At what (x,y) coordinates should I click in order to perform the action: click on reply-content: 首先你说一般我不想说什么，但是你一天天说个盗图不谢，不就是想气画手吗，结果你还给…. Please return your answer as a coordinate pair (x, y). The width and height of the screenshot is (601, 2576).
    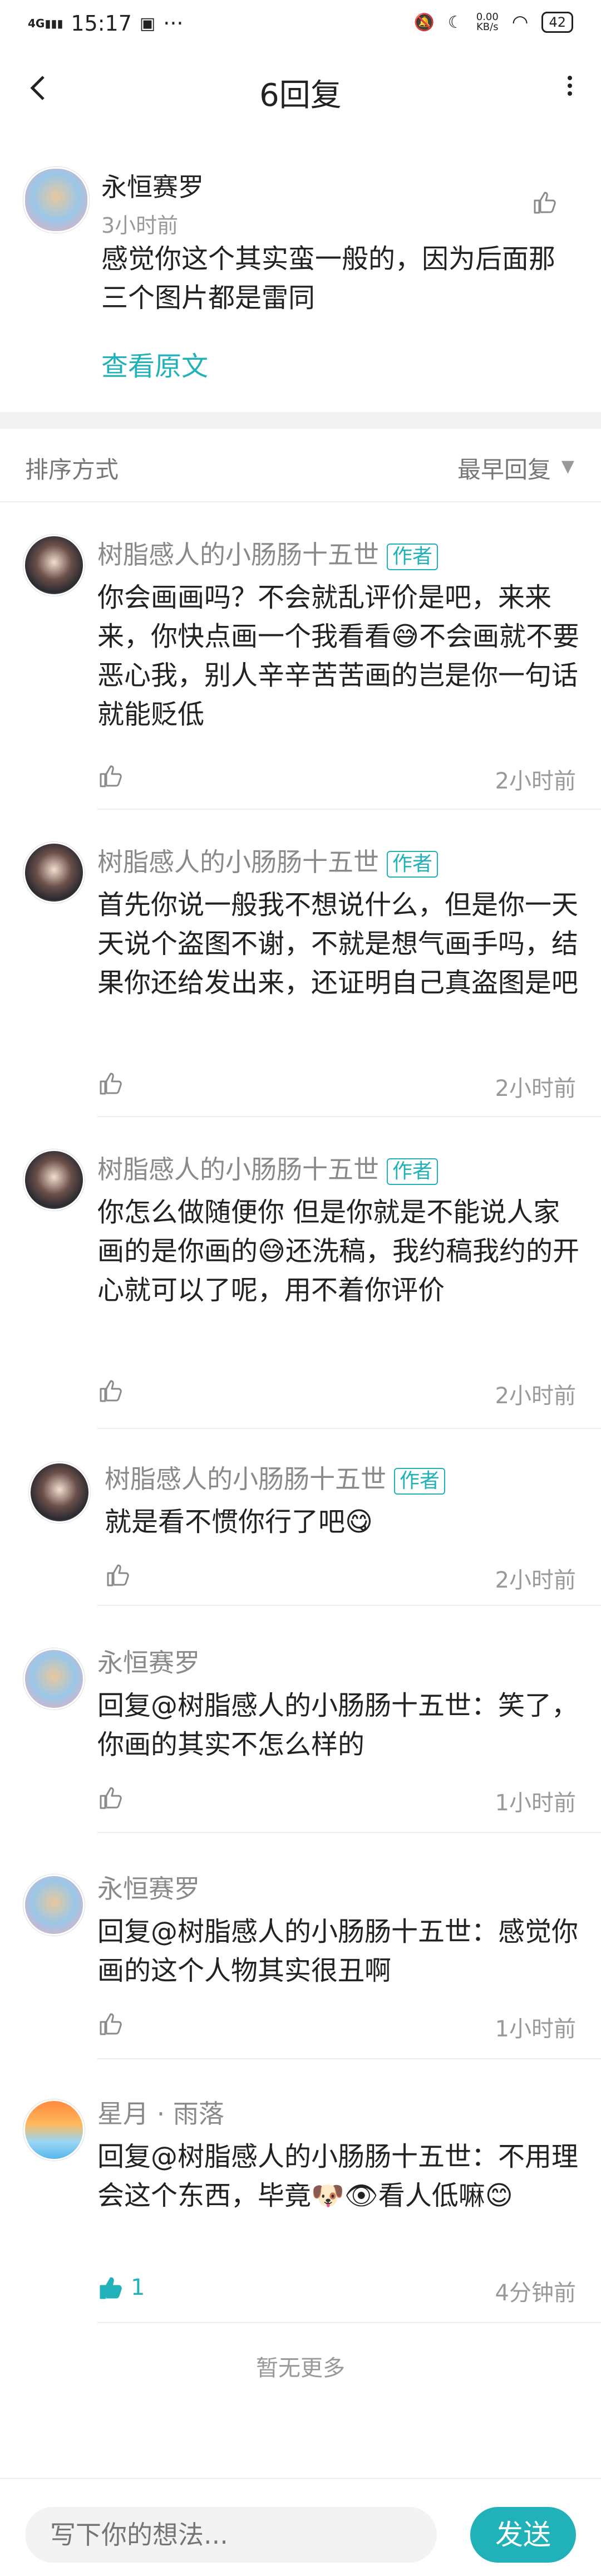
    Looking at the image, I should click on (338, 943).